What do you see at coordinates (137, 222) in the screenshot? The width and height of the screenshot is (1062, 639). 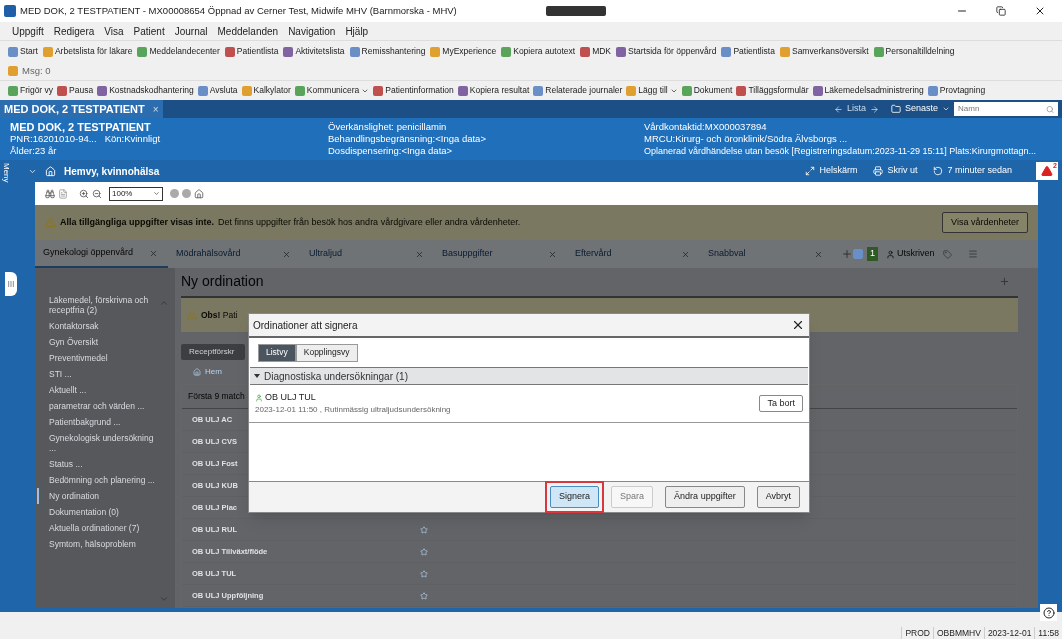 I see `warning-title: Alla tillgängliga uppgifter visas inte.` at bounding box center [137, 222].